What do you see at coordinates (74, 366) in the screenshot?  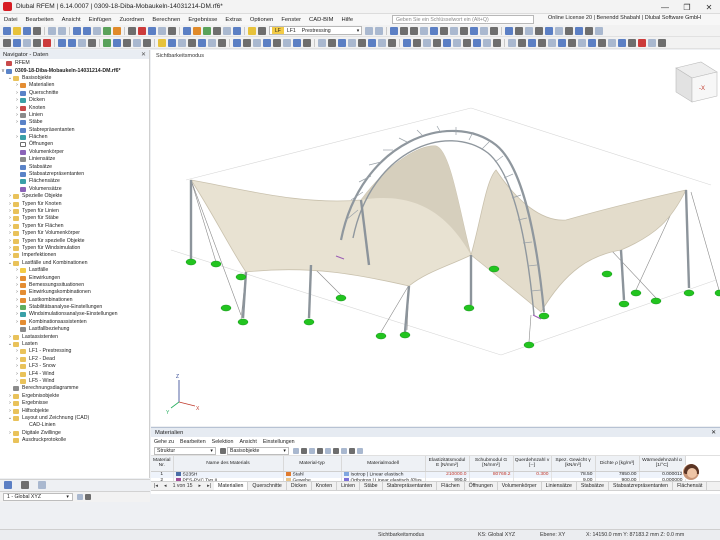 I see `tree-item: › LF3 - Snow` at bounding box center [74, 366].